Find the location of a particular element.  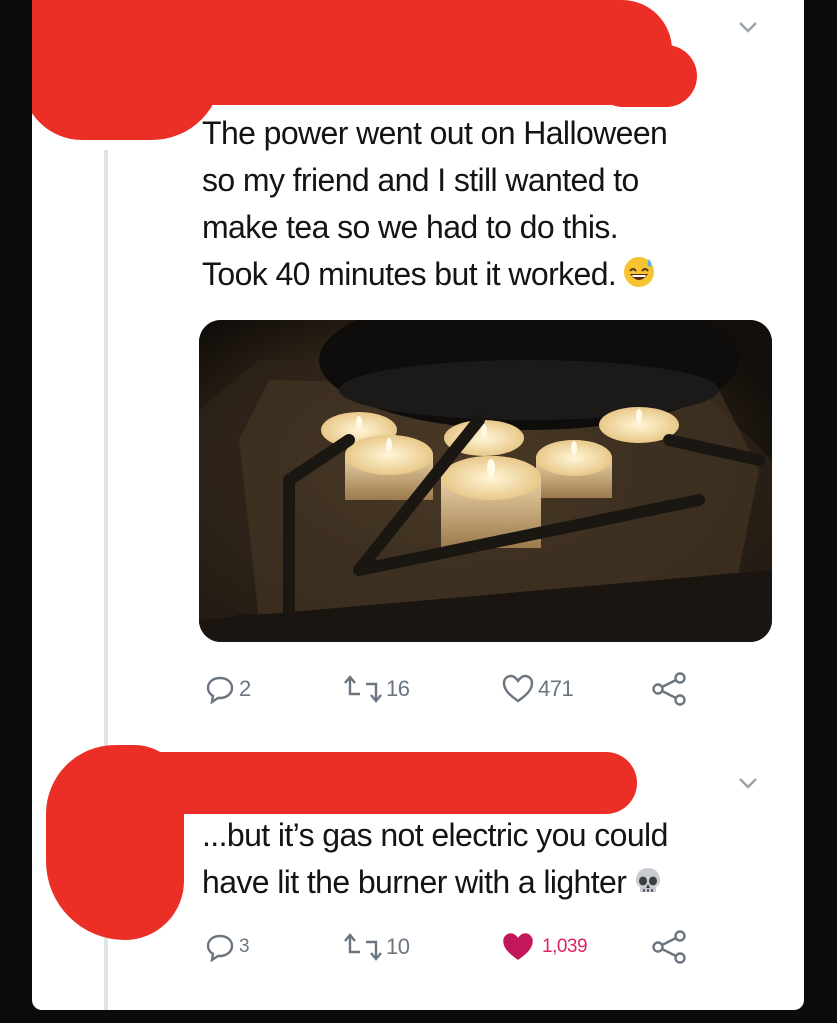

retweet-button: 10 is located at coordinates (377, 947).